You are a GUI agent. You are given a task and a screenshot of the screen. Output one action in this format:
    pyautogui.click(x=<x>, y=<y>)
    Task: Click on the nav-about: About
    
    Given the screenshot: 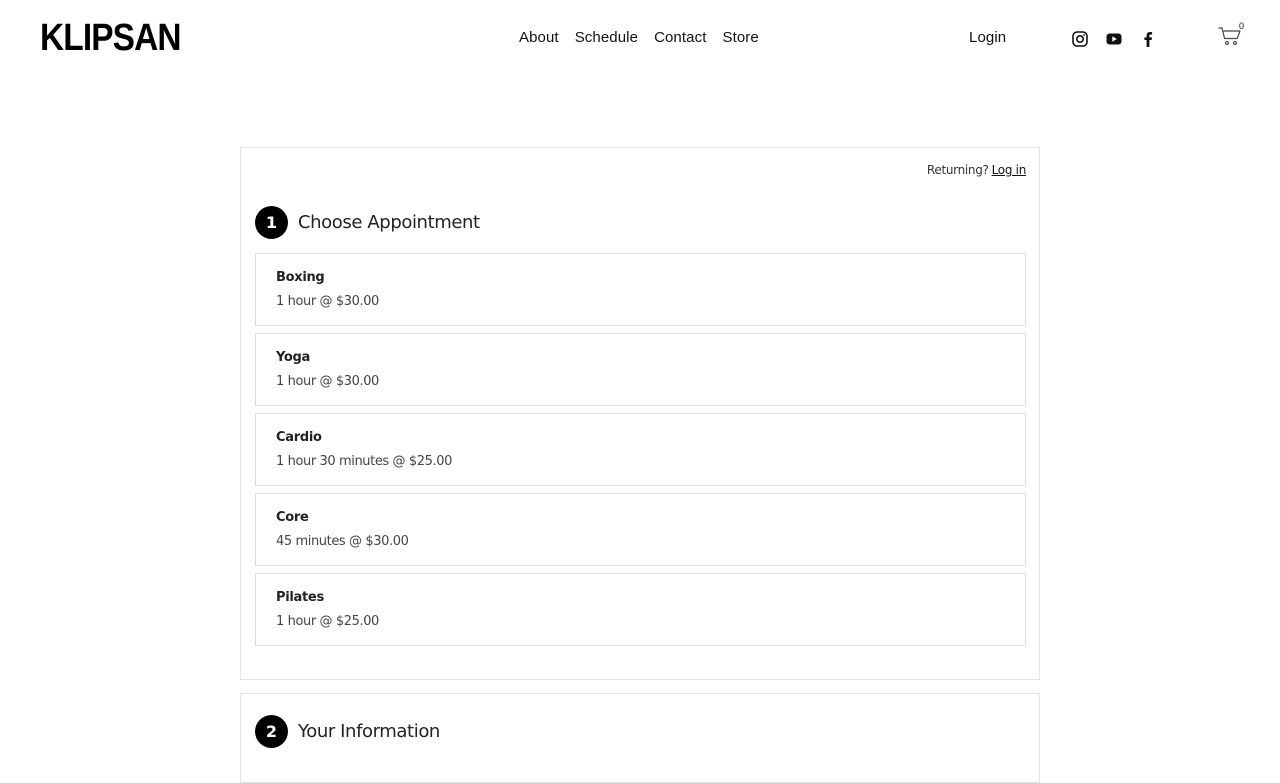 What is the action you would take?
    pyautogui.click(x=539, y=38)
    